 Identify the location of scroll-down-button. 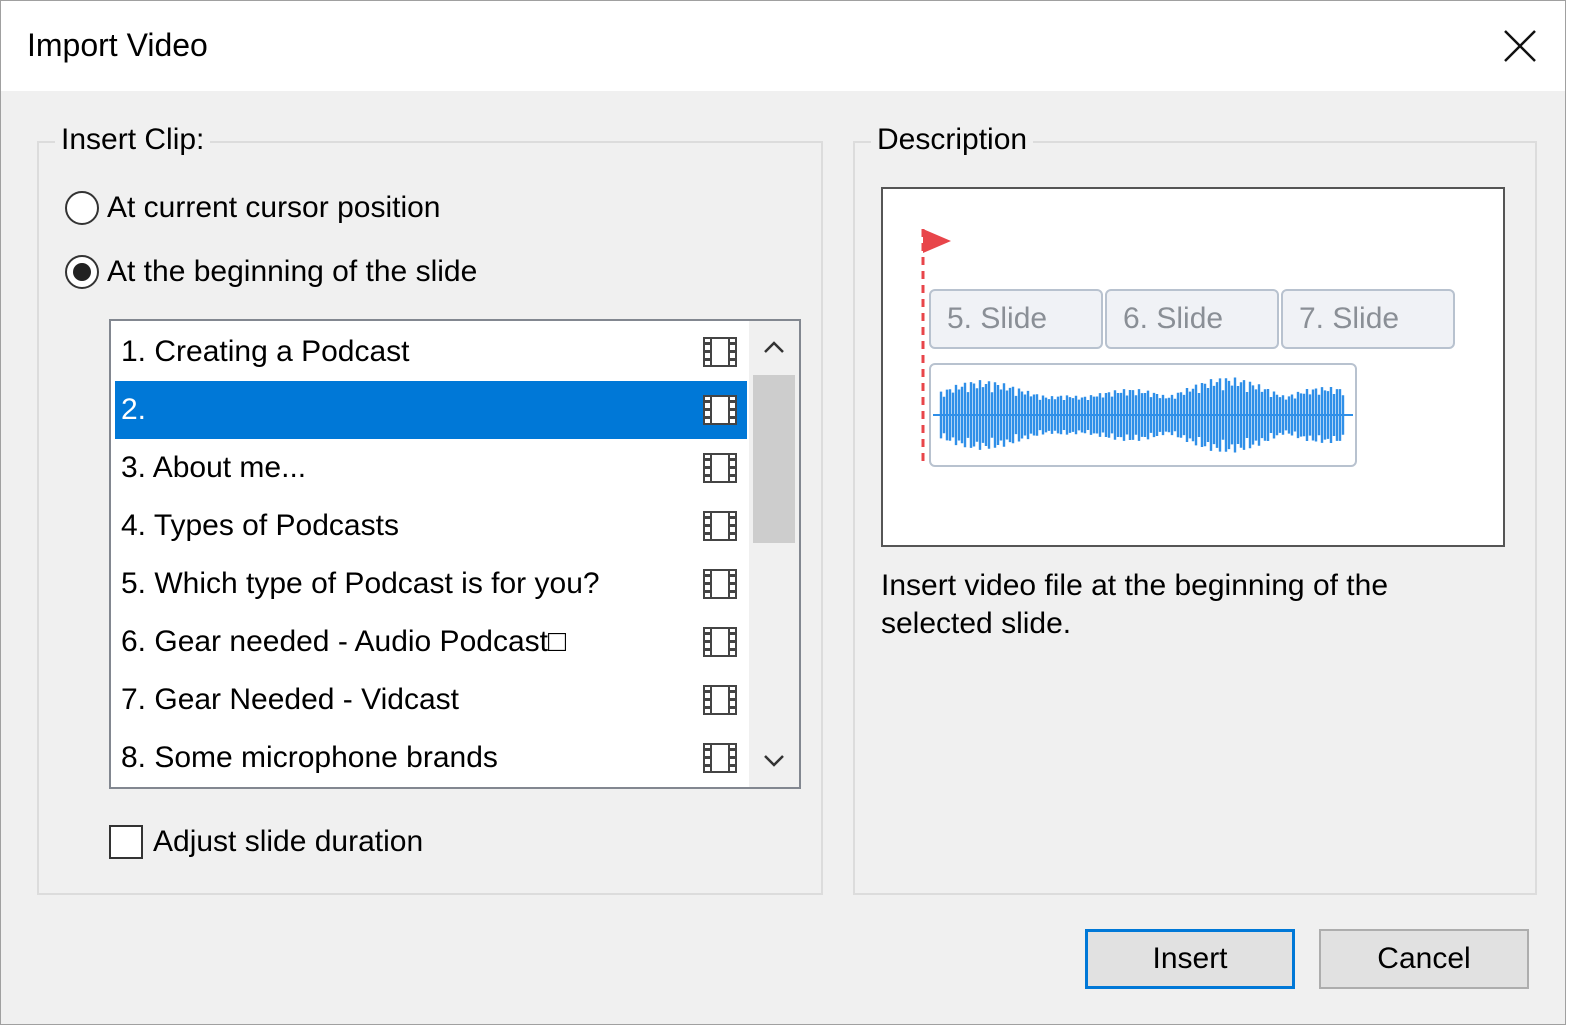
(774, 761).